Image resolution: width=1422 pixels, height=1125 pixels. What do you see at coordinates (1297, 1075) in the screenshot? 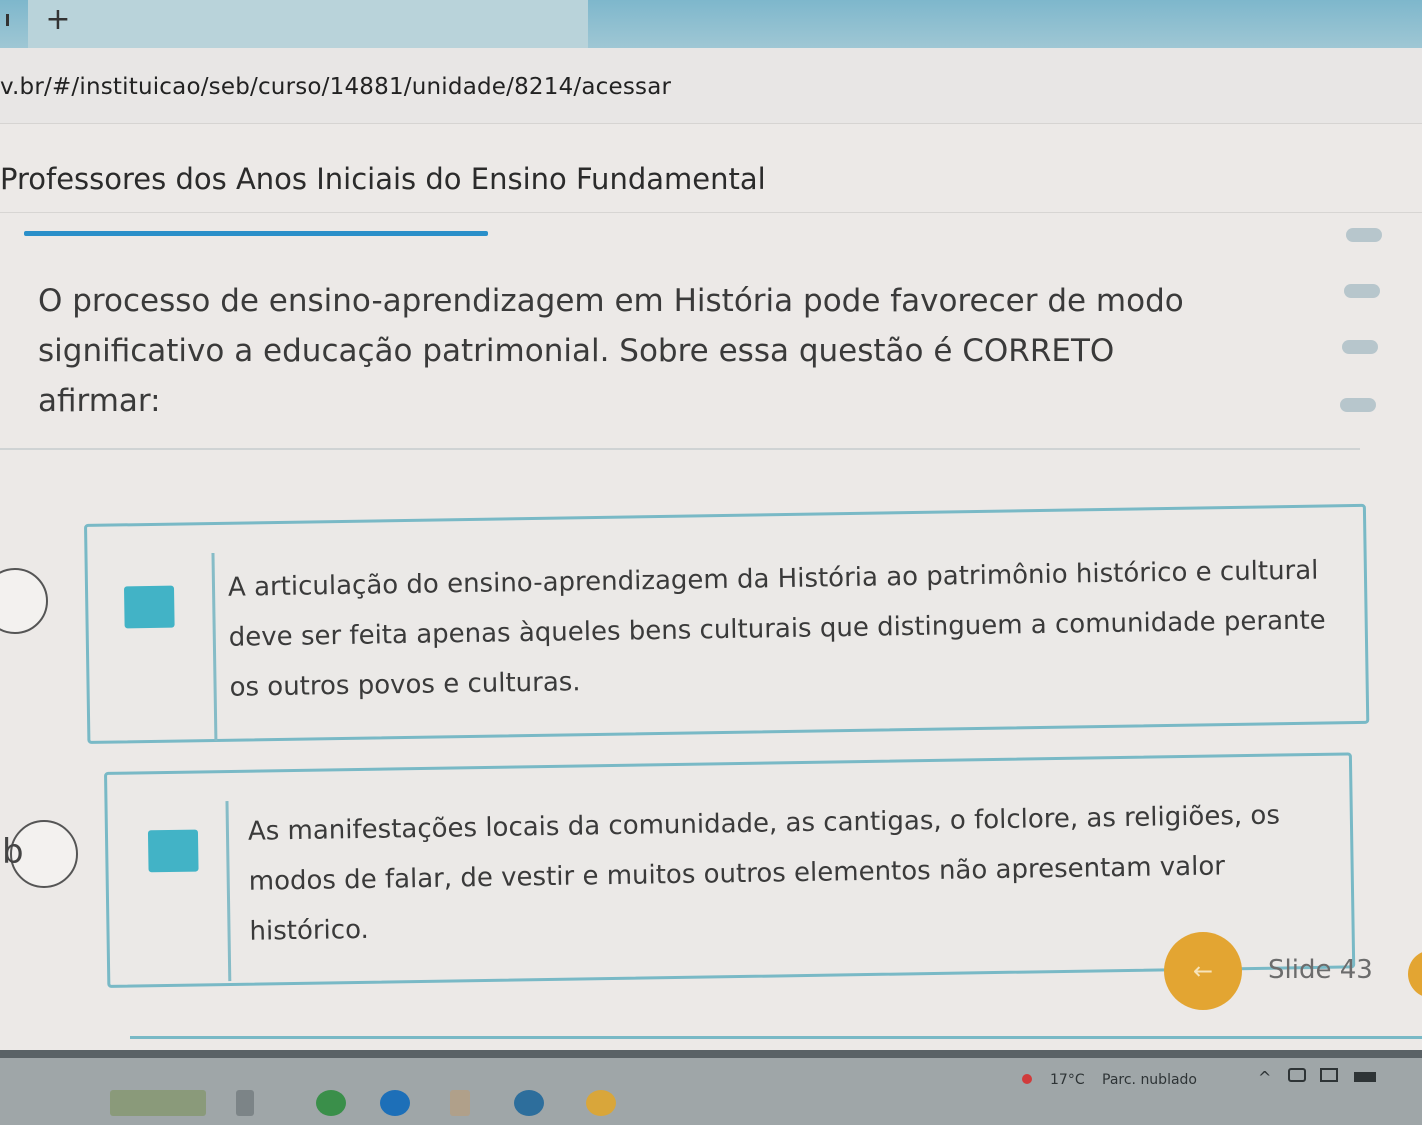
I see `camera-icon` at bounding box center [1297, 1075].